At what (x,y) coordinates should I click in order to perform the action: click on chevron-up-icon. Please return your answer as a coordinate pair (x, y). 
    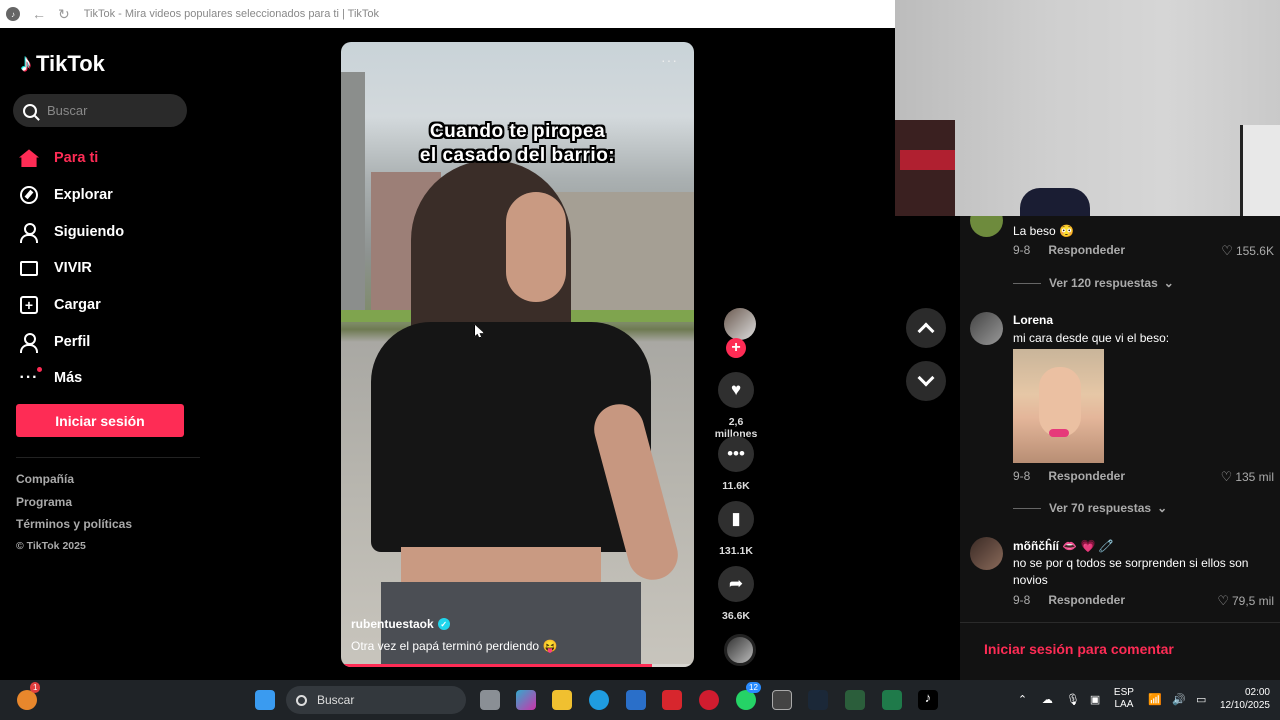
    Looking at the image, I should click on (926, 331).